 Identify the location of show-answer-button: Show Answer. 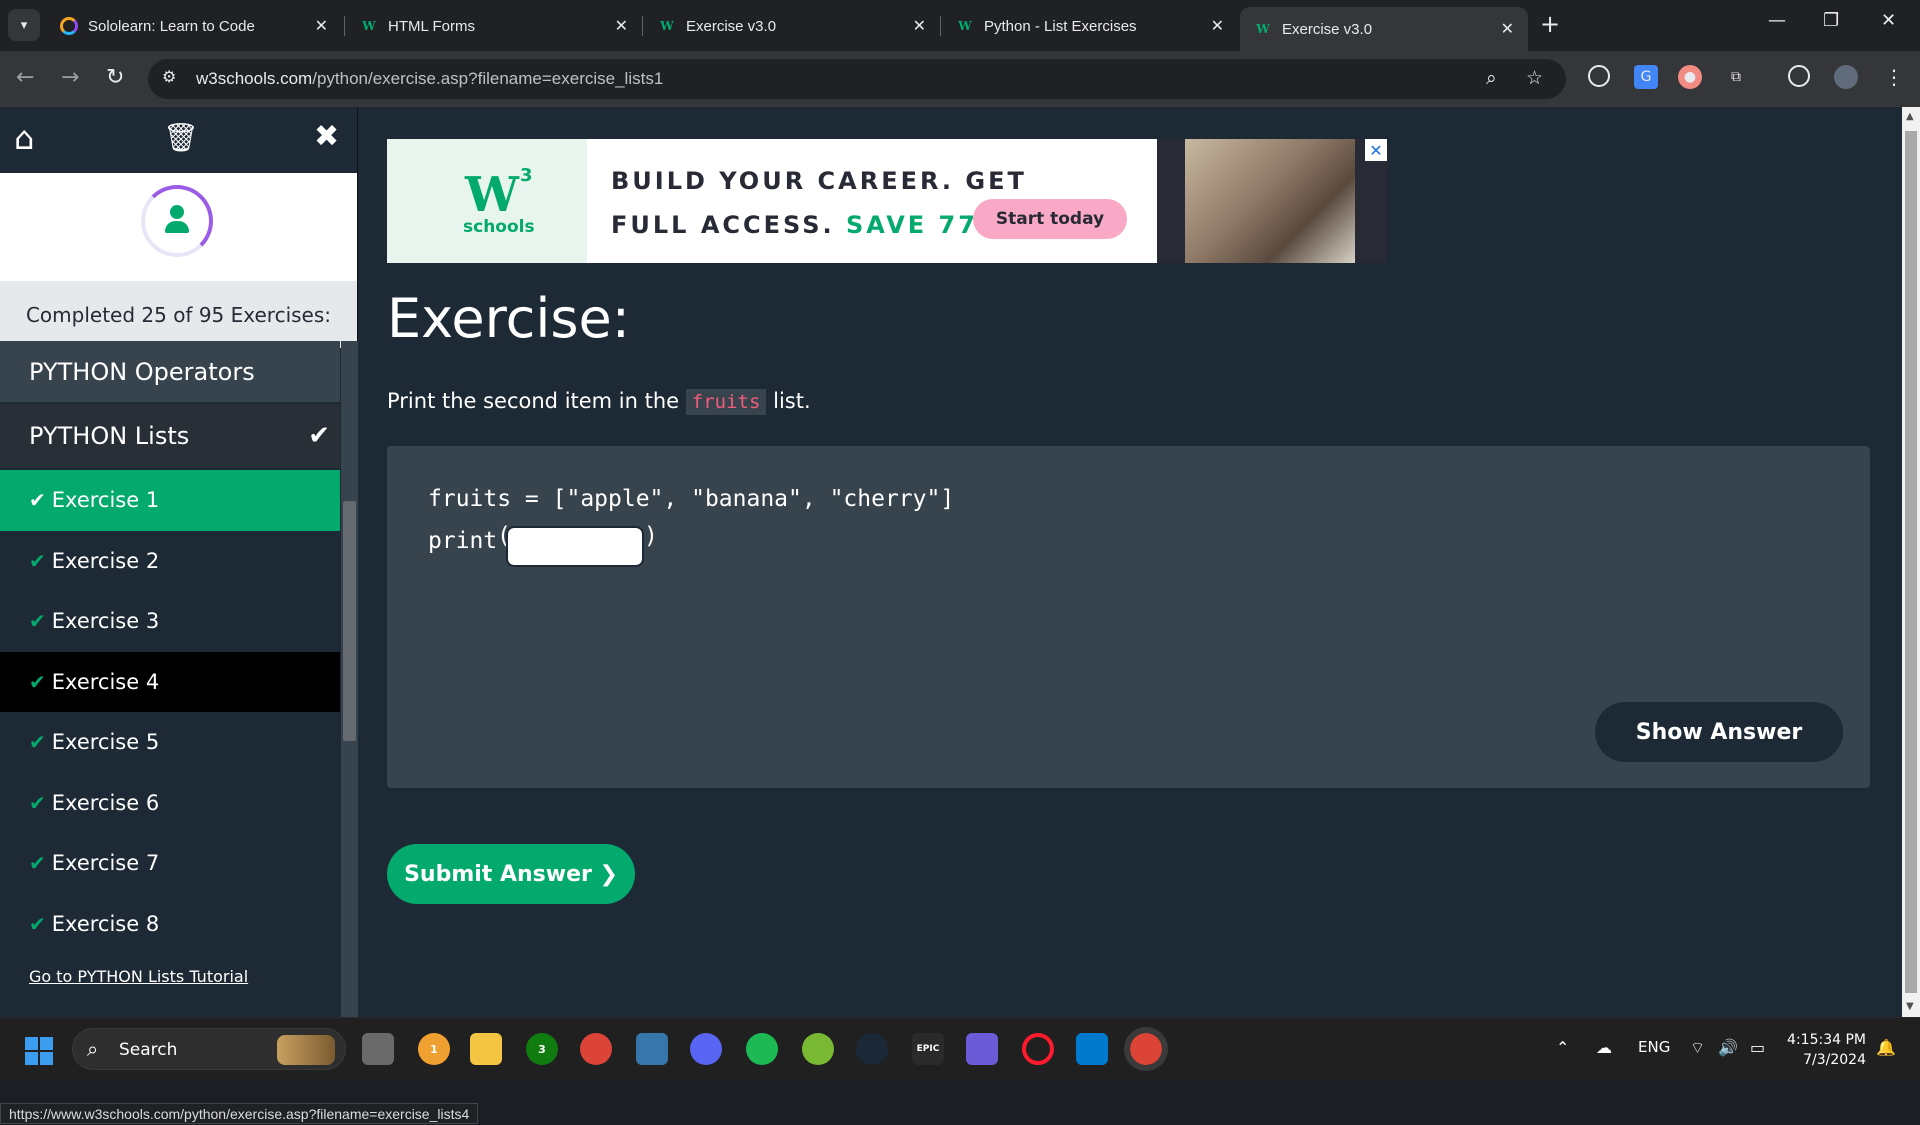
(1719, 732).